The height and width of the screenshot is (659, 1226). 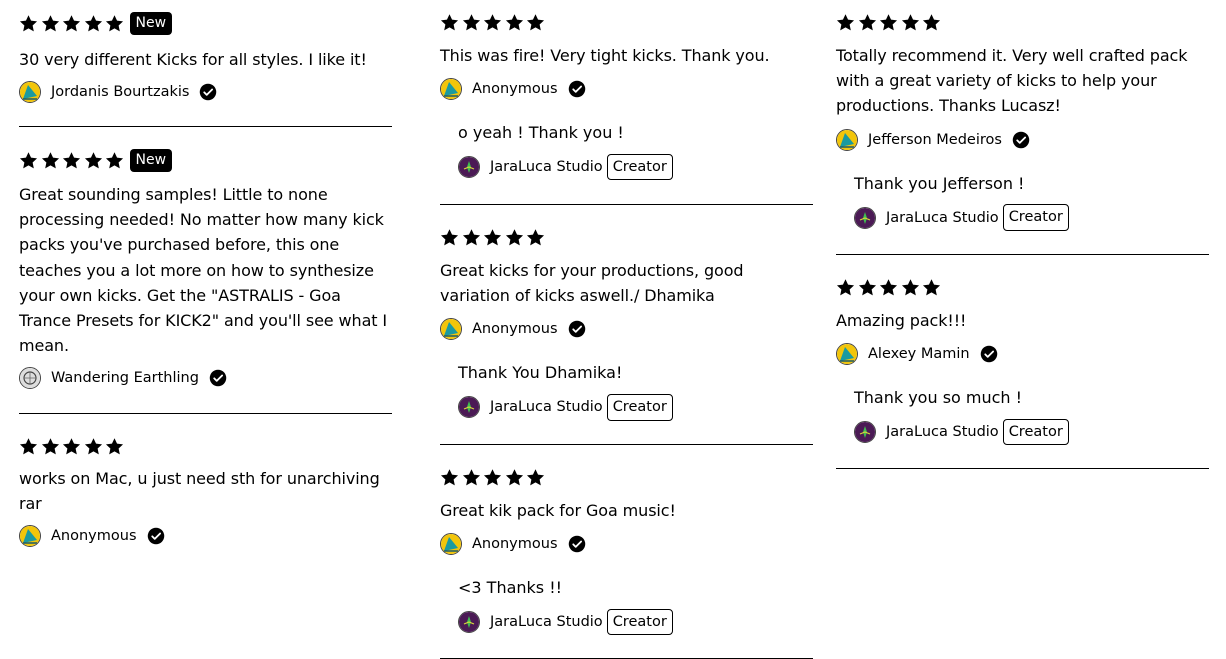 I want to click on review-author: Alexey Mamin, so click(x=1022, y=354).